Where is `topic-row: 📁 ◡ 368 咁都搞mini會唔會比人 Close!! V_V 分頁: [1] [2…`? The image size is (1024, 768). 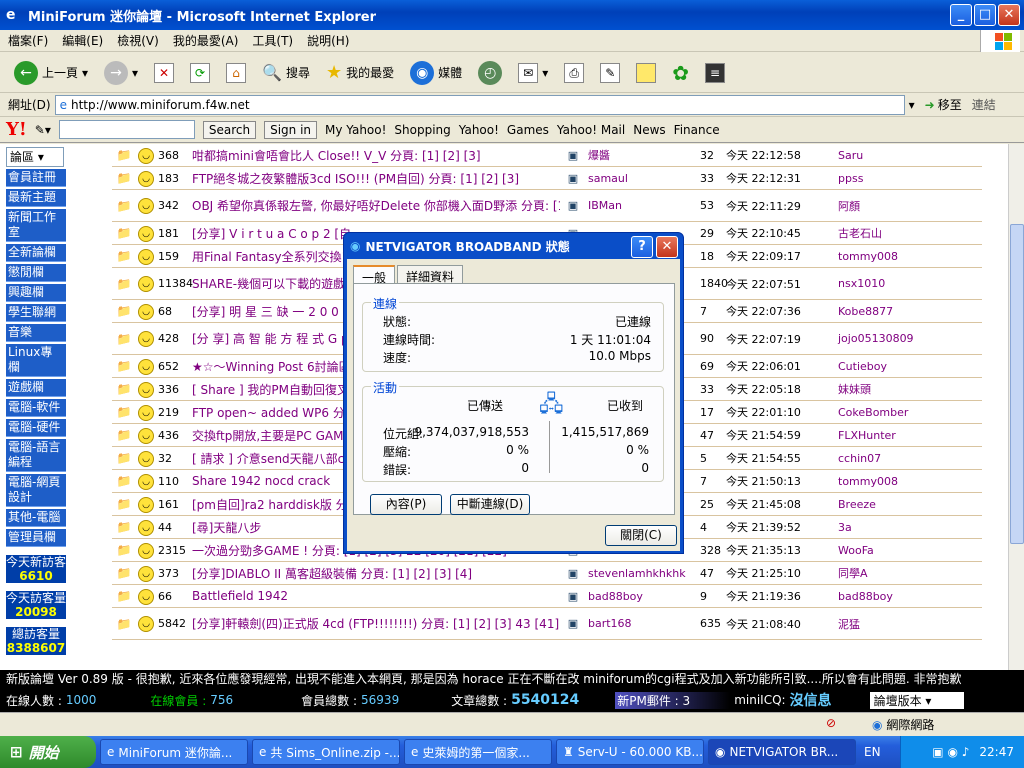
topic-row: 📁 ◡ 368 咁都搞mini會唔會比人 Close!! V_V 分頁: [1] [2… is located at coordinates (547, 155).